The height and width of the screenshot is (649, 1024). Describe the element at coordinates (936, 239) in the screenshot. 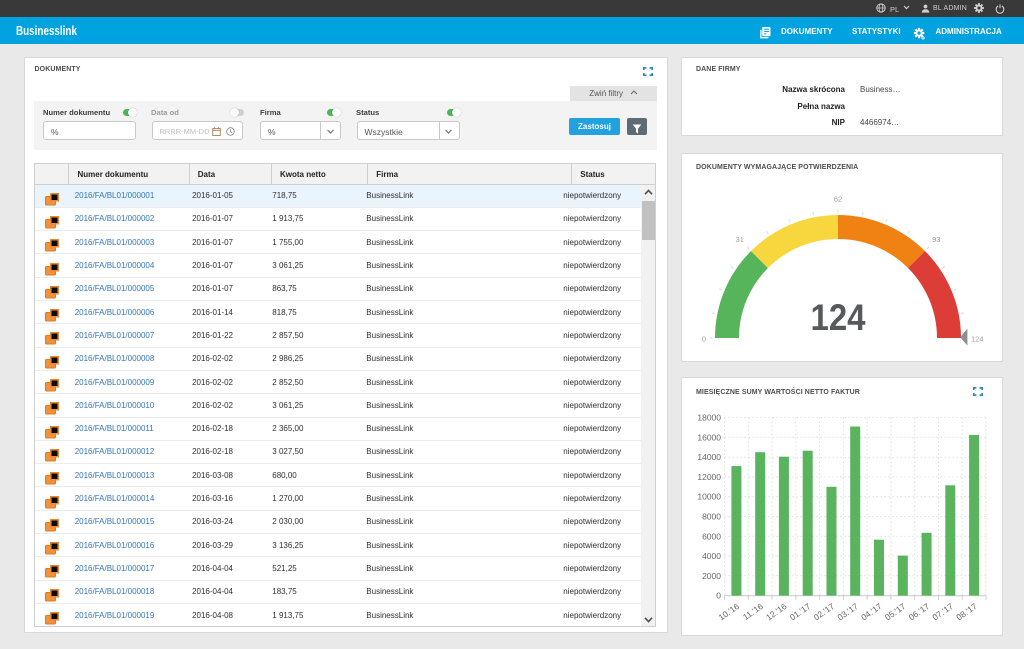

I see `svg-text: 93` at that location.